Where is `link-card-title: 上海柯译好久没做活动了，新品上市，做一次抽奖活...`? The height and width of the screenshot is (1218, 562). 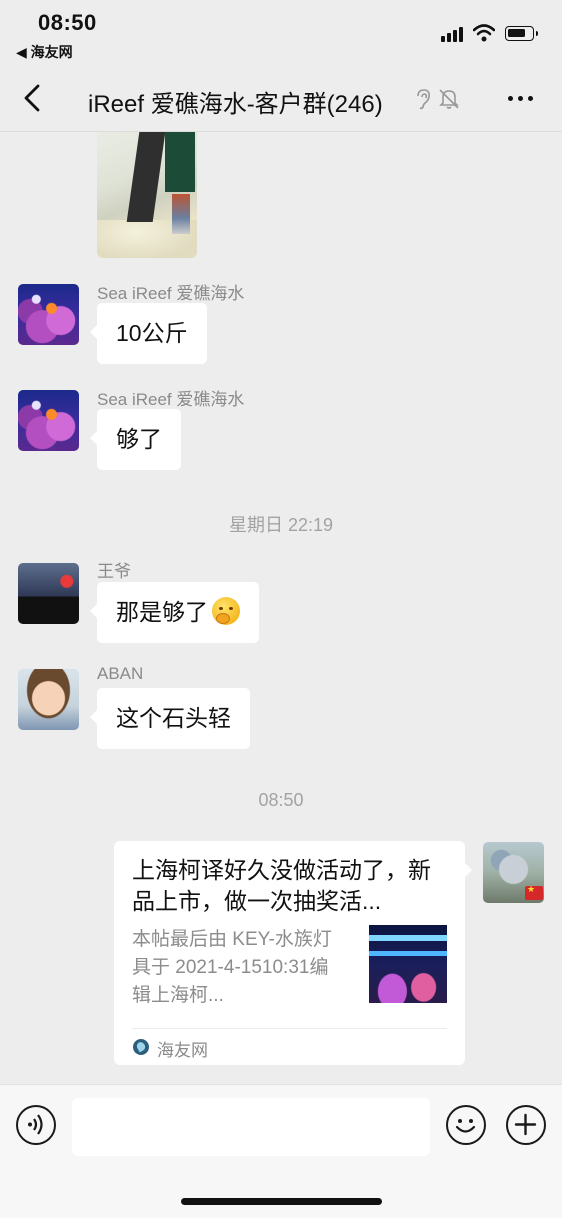 link-card-title: 上海柯译好久没做活动了，新品上市，做一次抽奖活... is located at coordinates (281, 885).